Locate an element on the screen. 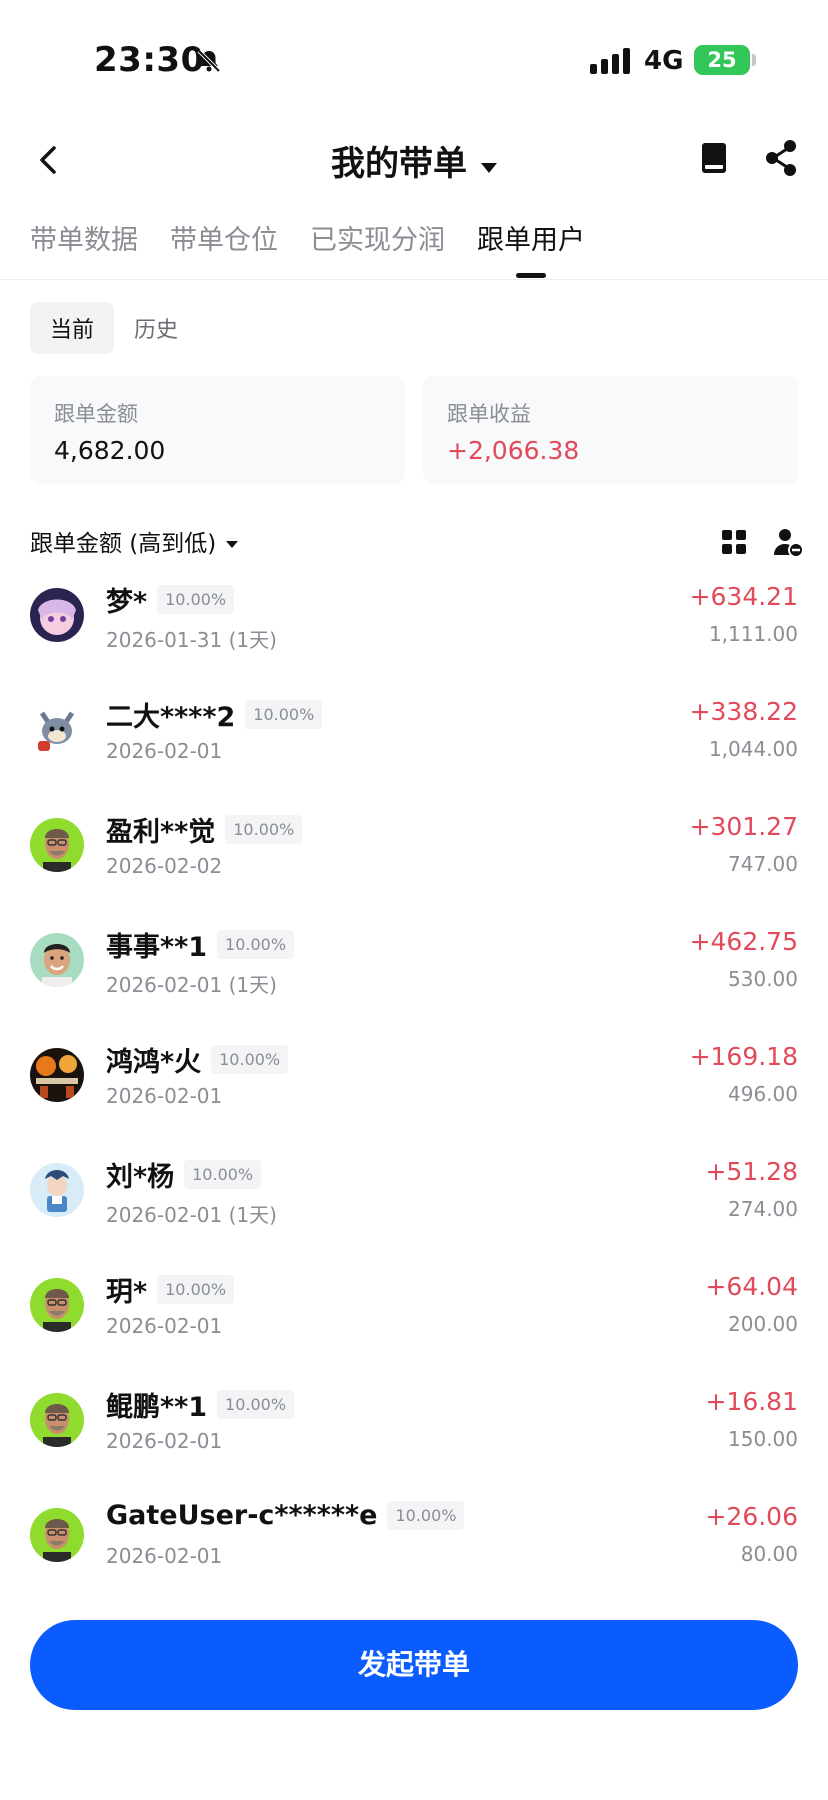  list-item: 鸿鸿*火 10.00% 2026-02-01 +169.18 496.00 is located at coordinates (414, 1093).